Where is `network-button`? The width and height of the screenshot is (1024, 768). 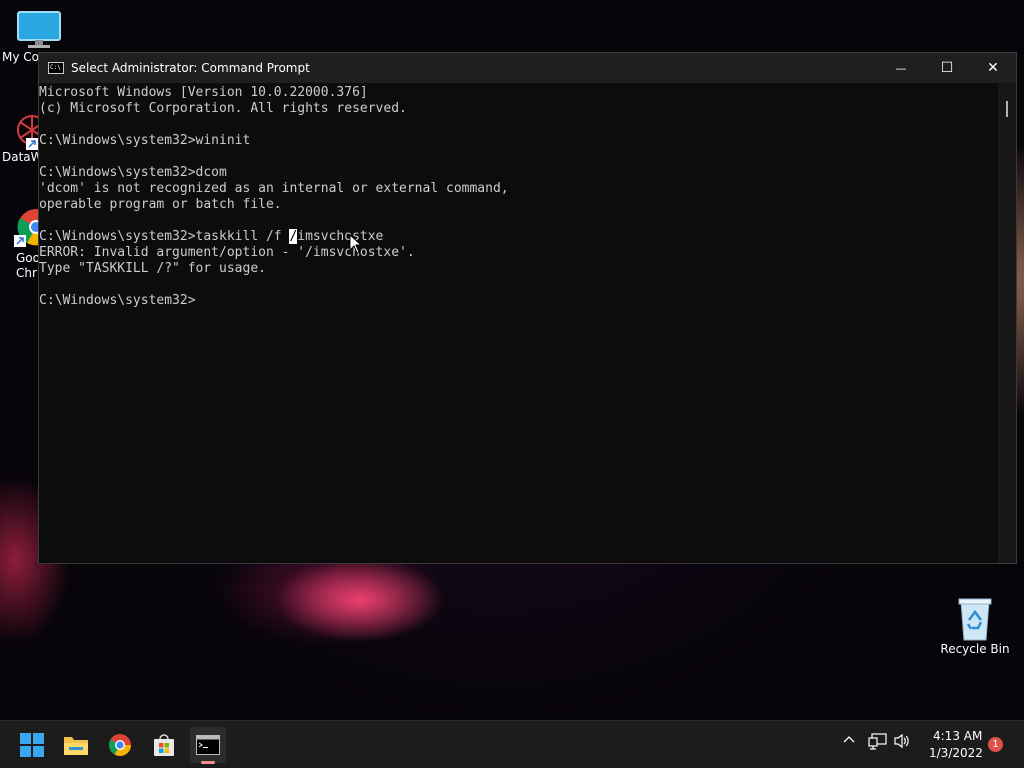 network-button is located at coordinates (878, 742).